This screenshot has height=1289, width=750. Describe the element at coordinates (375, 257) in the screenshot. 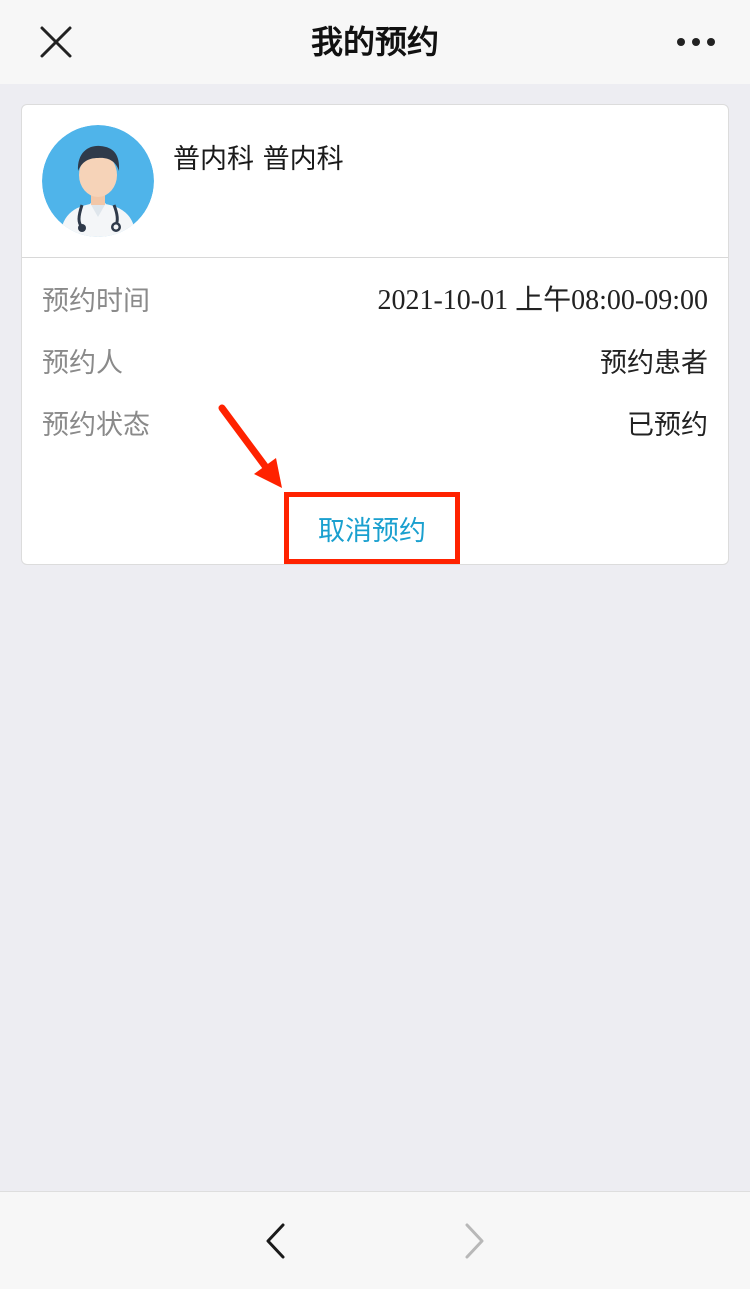

I see `card-divider` at that location.